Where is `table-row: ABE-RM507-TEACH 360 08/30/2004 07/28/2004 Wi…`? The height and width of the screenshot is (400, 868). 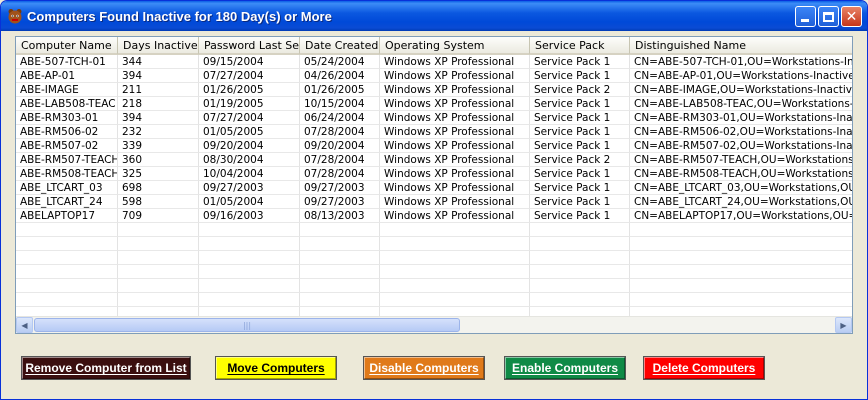
table-row: ABE-RM507-TEACH 360 08/30/2004 07/28/2004 Wi… is located at coordinates (434, 160).